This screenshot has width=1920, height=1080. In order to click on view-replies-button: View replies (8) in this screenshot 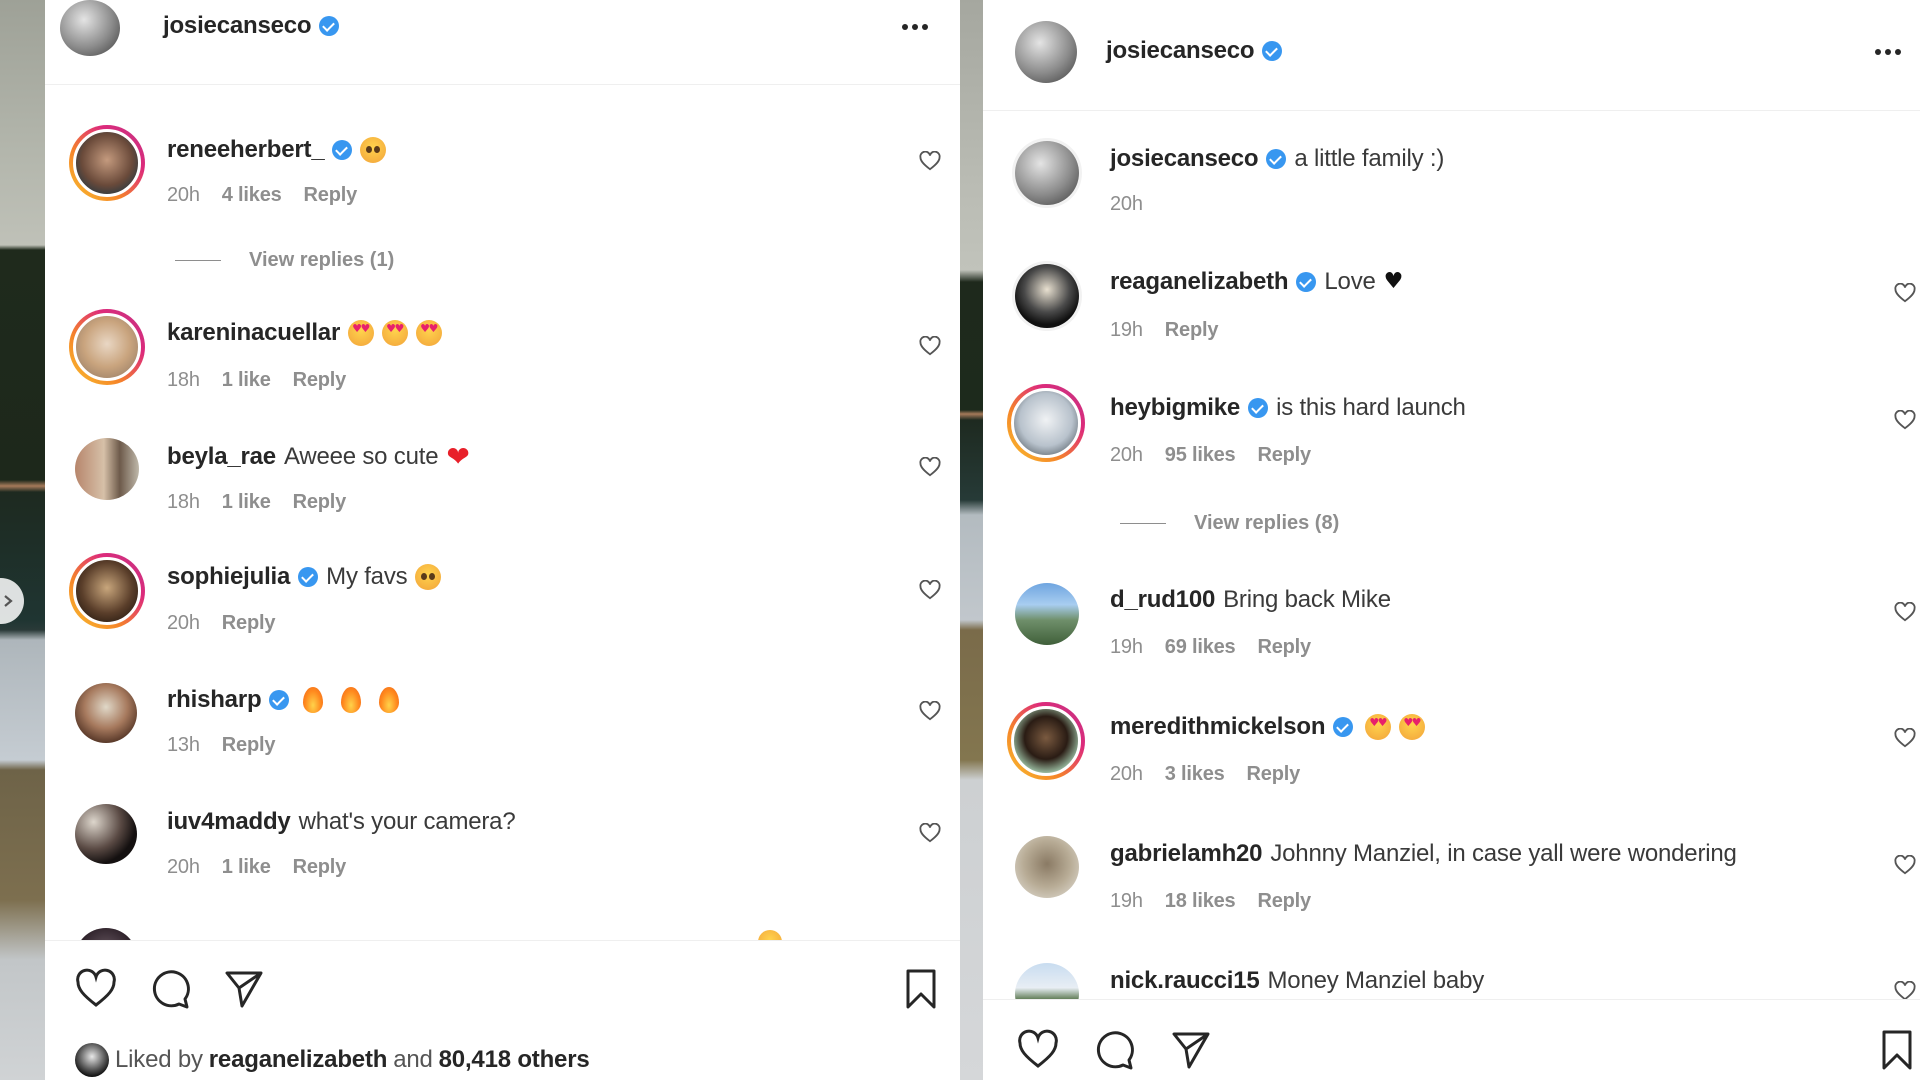, I will do `click(1229, 523)`.